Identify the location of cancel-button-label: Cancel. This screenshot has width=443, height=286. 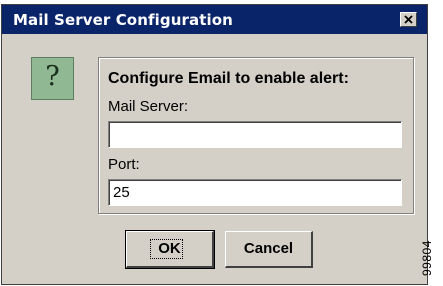
(268, 248).